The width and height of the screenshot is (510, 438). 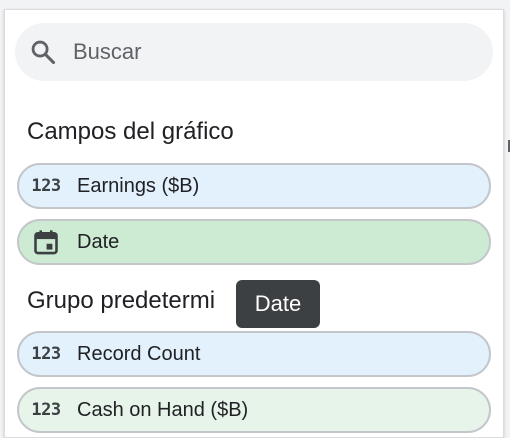 I want to click on section-title-chart-fields: Campos del gráfico, so click(x=130, y=131).